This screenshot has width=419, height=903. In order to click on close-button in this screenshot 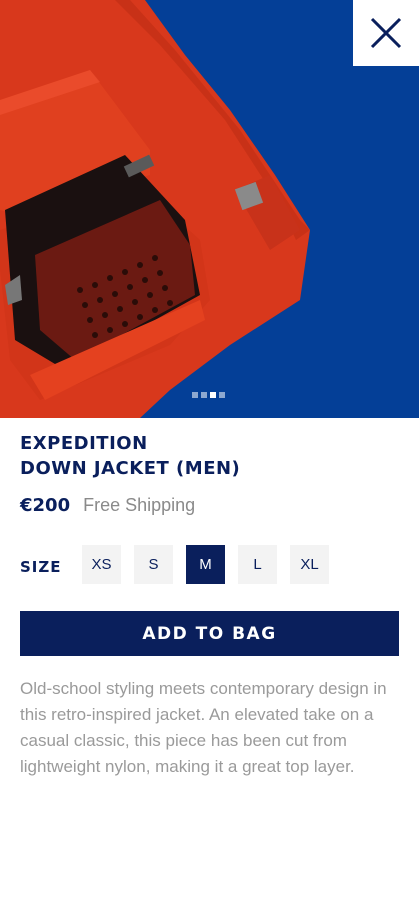, I will do `click(386, 33)`.